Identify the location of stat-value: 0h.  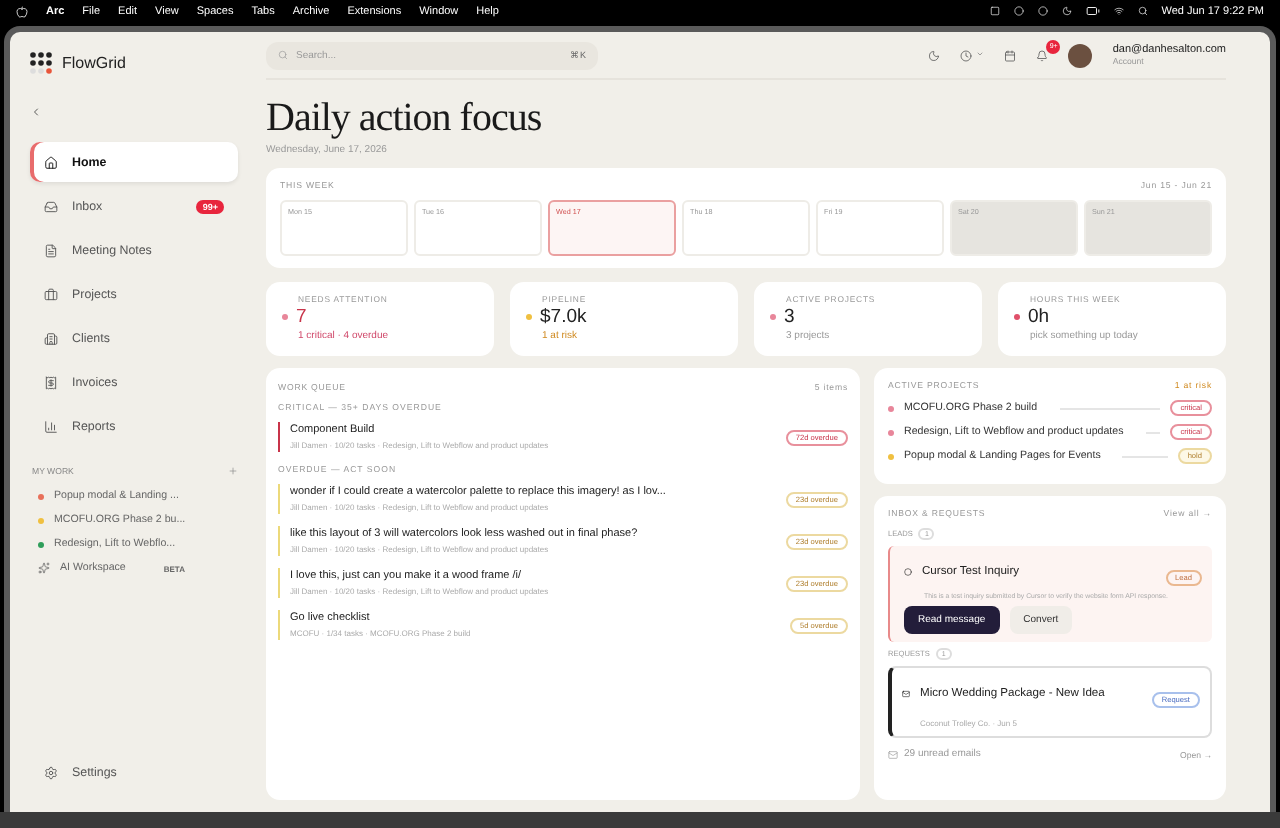
(1039, 317).